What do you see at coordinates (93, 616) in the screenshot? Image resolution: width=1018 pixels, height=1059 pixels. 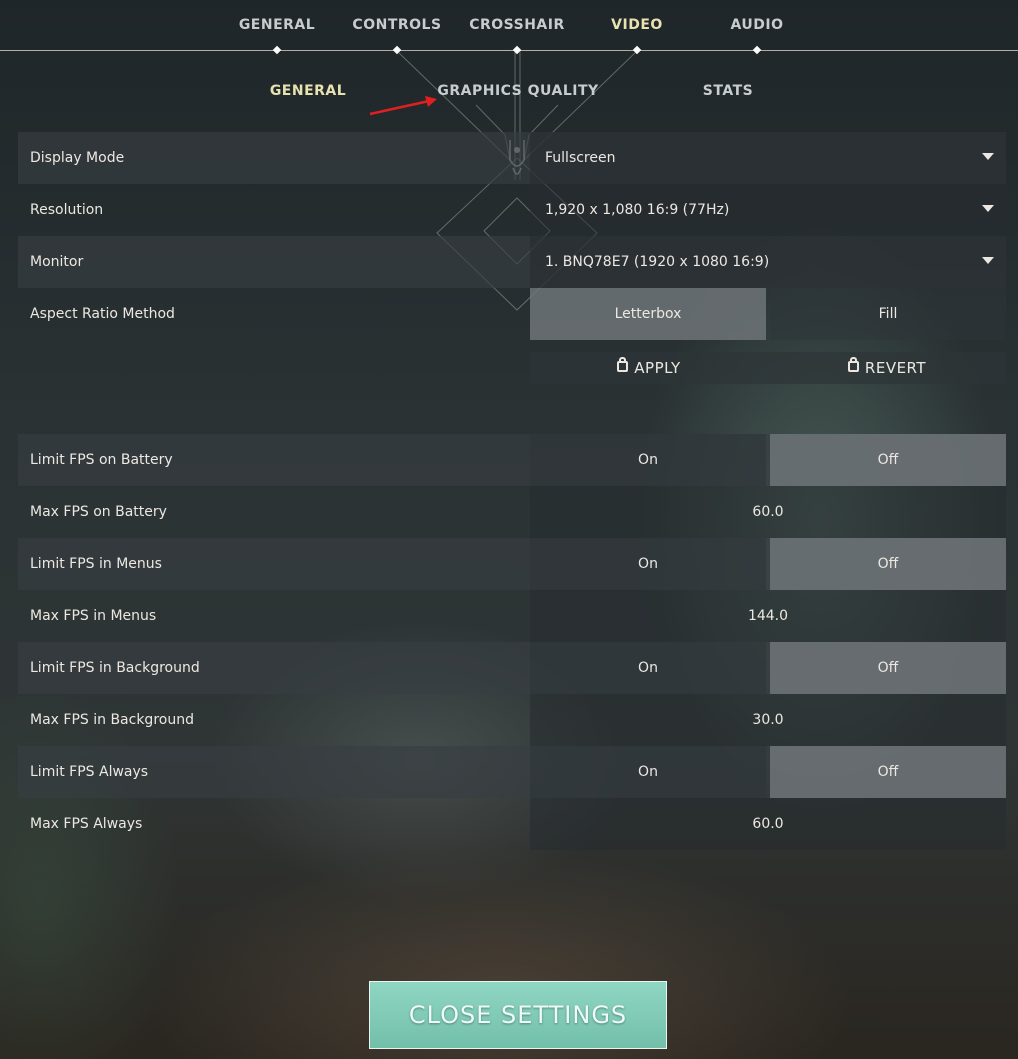 I see `max-fps-menus-label: Max FPS in Menus` at bounding box center [93, 616].